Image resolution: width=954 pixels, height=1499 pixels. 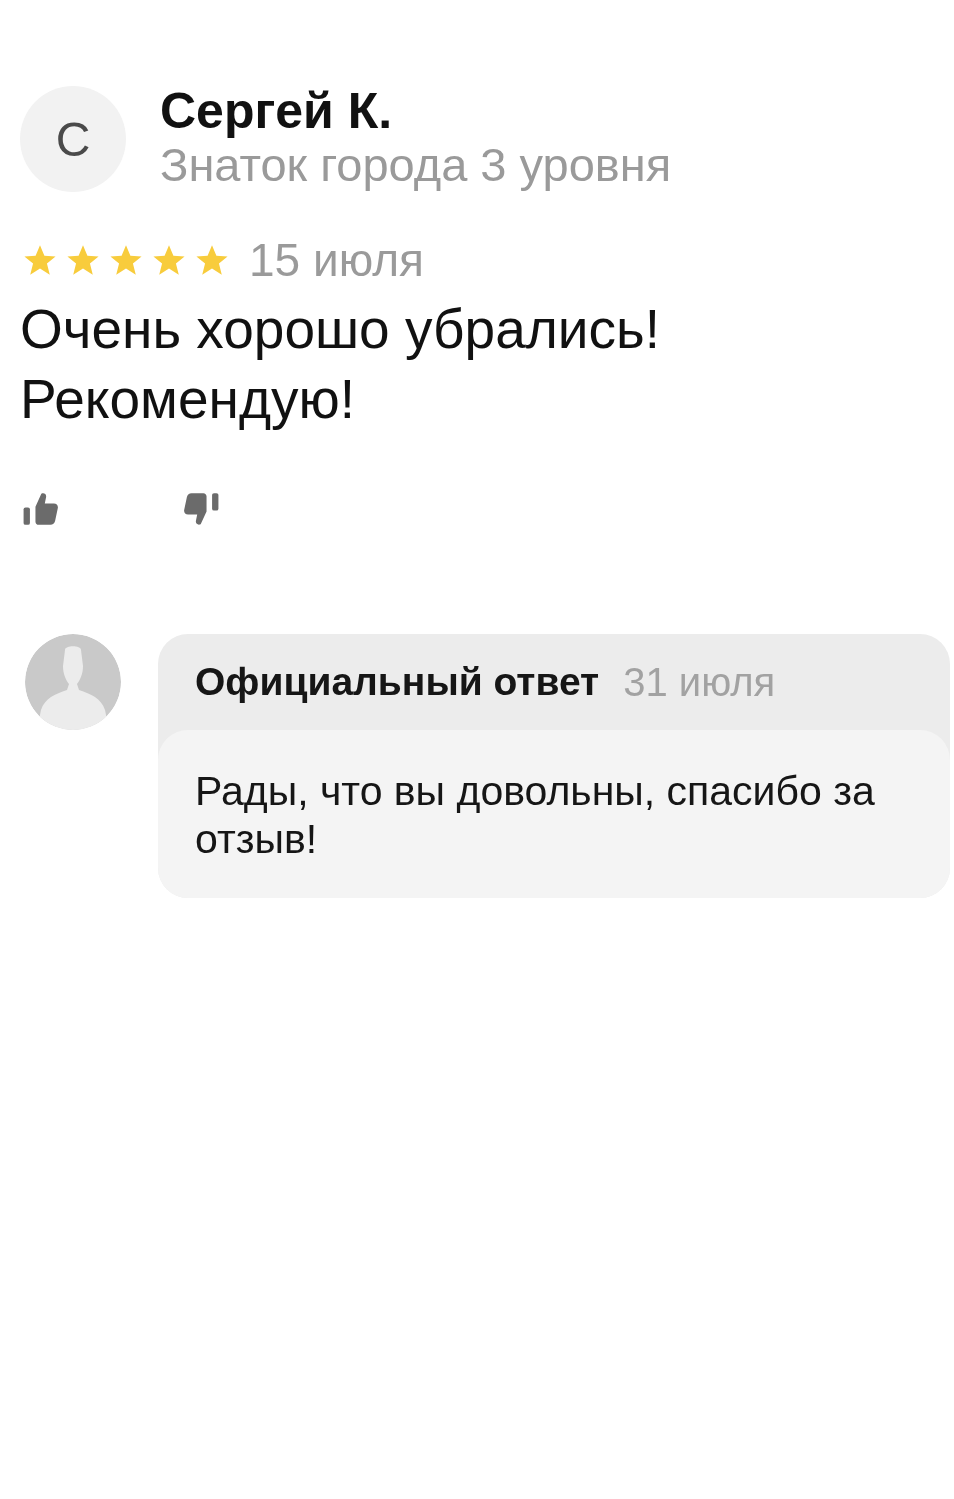 What do you see at coordinates (73, 139) in the screenshot?
I see `avatar-initial: С` at bounding box center [73, 139].